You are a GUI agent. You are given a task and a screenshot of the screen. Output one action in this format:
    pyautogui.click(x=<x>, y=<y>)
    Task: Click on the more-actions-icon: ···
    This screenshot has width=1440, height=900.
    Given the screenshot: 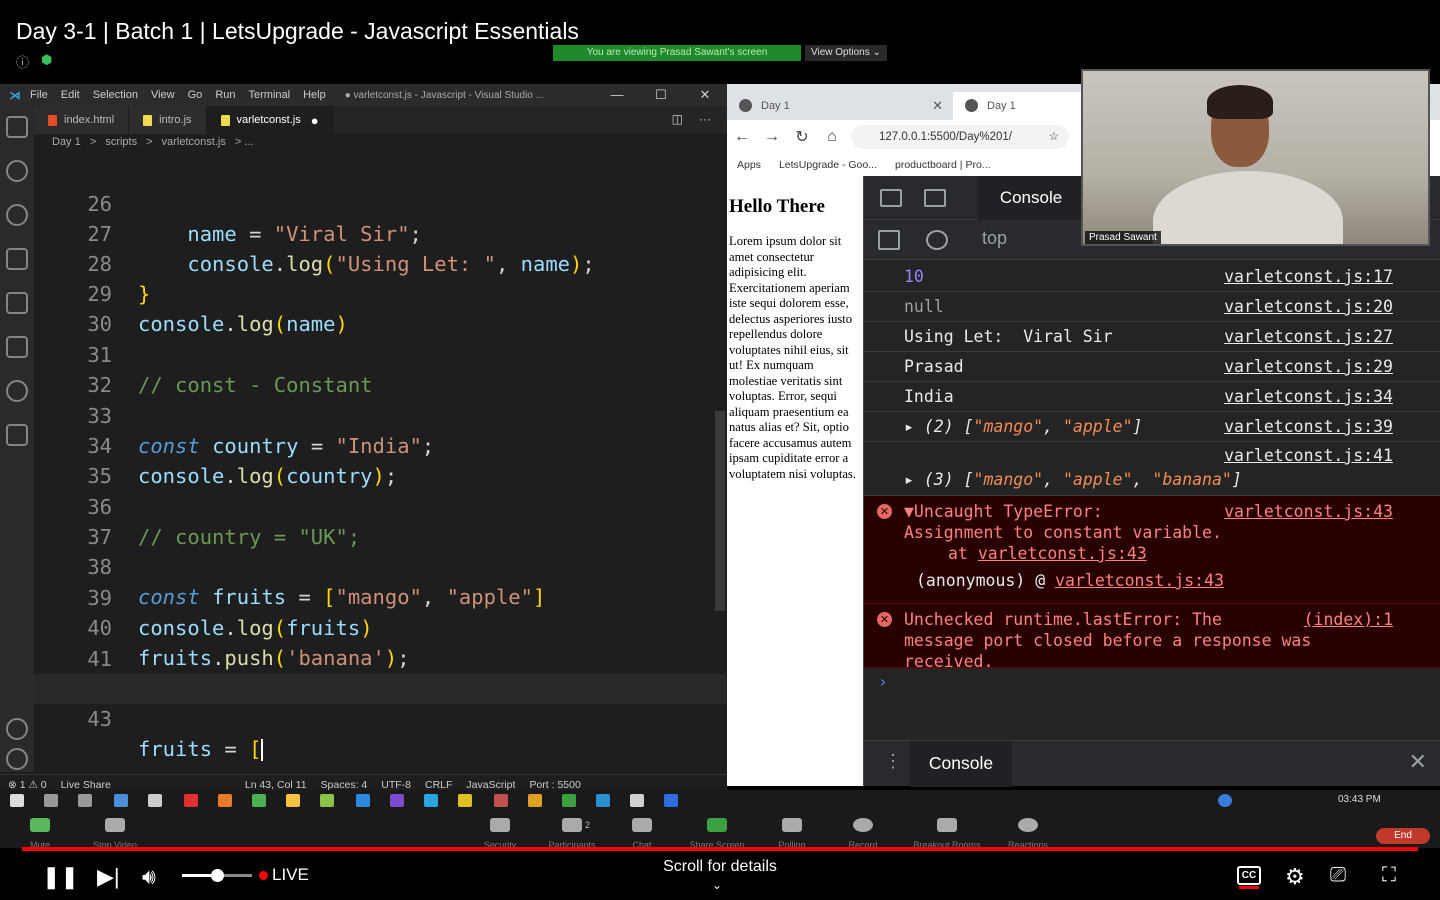 What is the action you would take?
    pyautogui.click(x=705, y=119)
    